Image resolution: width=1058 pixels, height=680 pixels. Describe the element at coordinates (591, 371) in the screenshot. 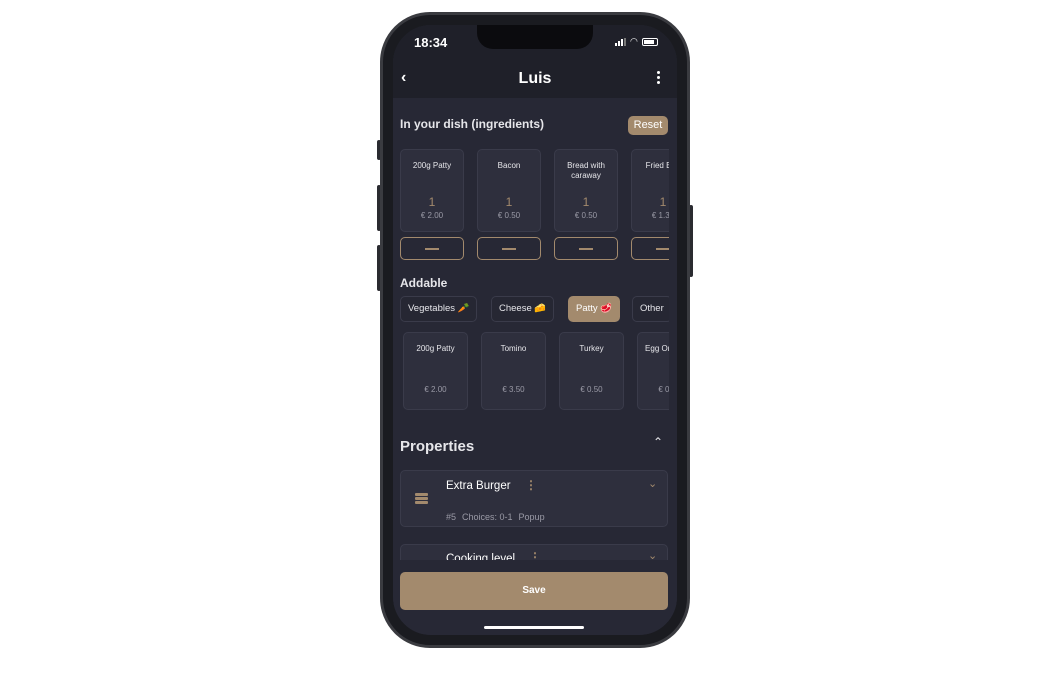

I see `addable-item-card: Turkey € 0.50` at that location.